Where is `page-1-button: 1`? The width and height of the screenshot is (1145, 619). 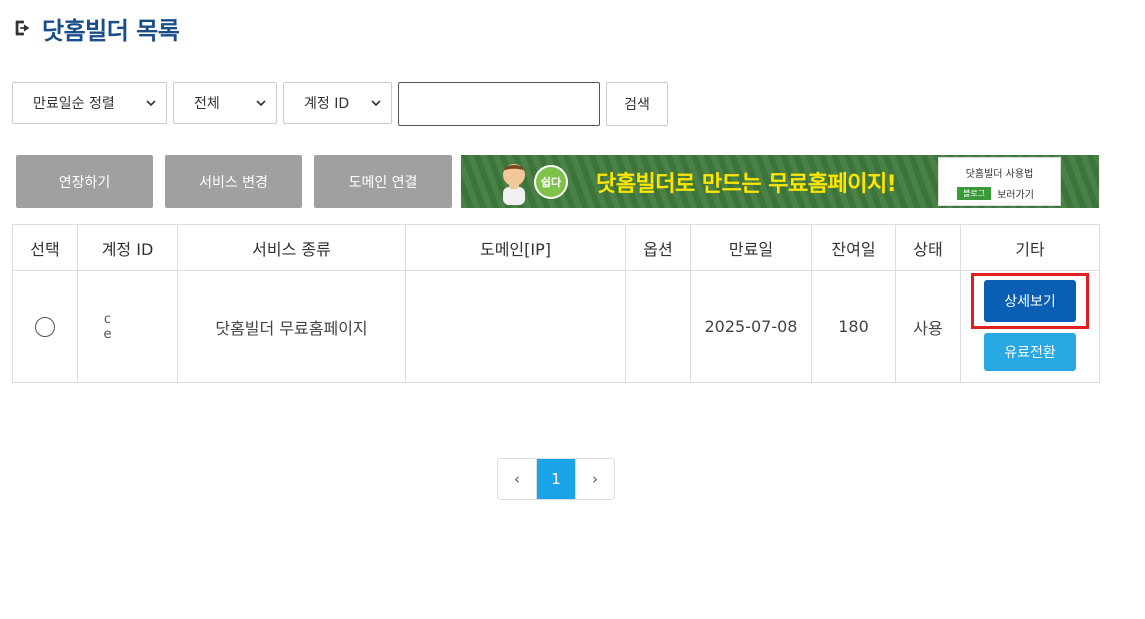
page-1-button: 1 is located at coordinates (555, 479).